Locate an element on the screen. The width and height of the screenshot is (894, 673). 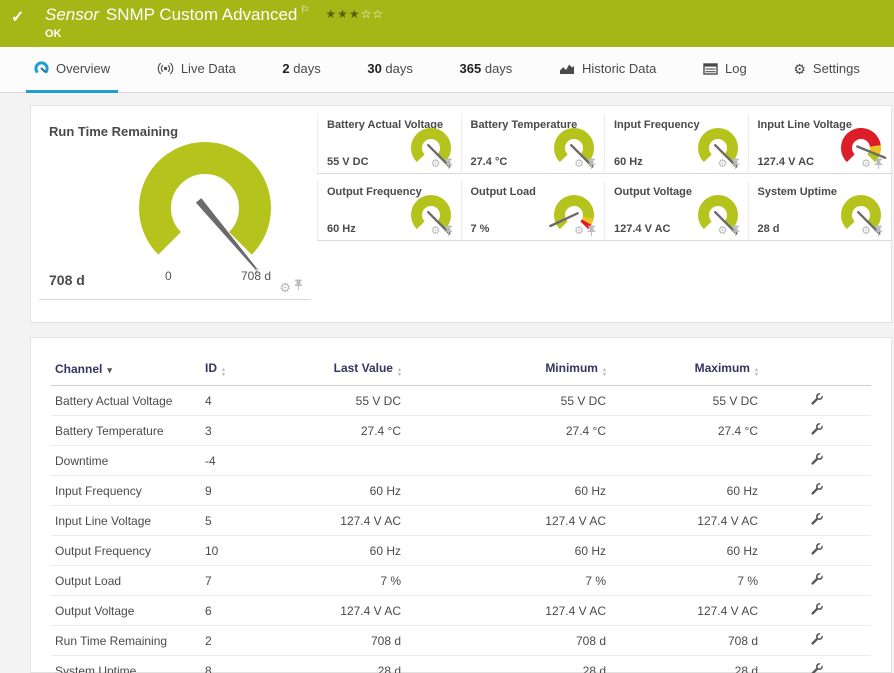
tab-365-days: 365 days is located at coordinates (486, 70).